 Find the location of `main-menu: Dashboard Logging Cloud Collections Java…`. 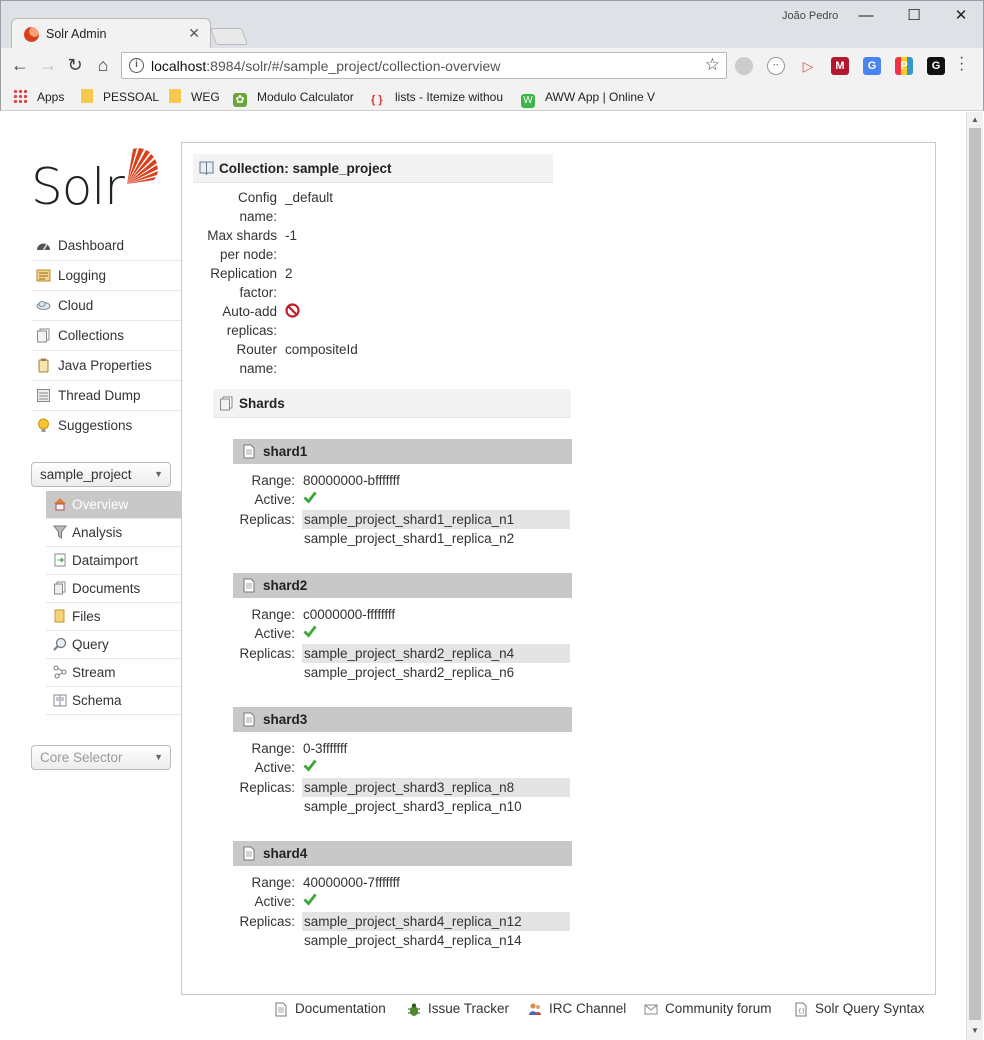

main-menu: Dashboard Logging Cloud Collections Java… is located at coordinates (106, 336).